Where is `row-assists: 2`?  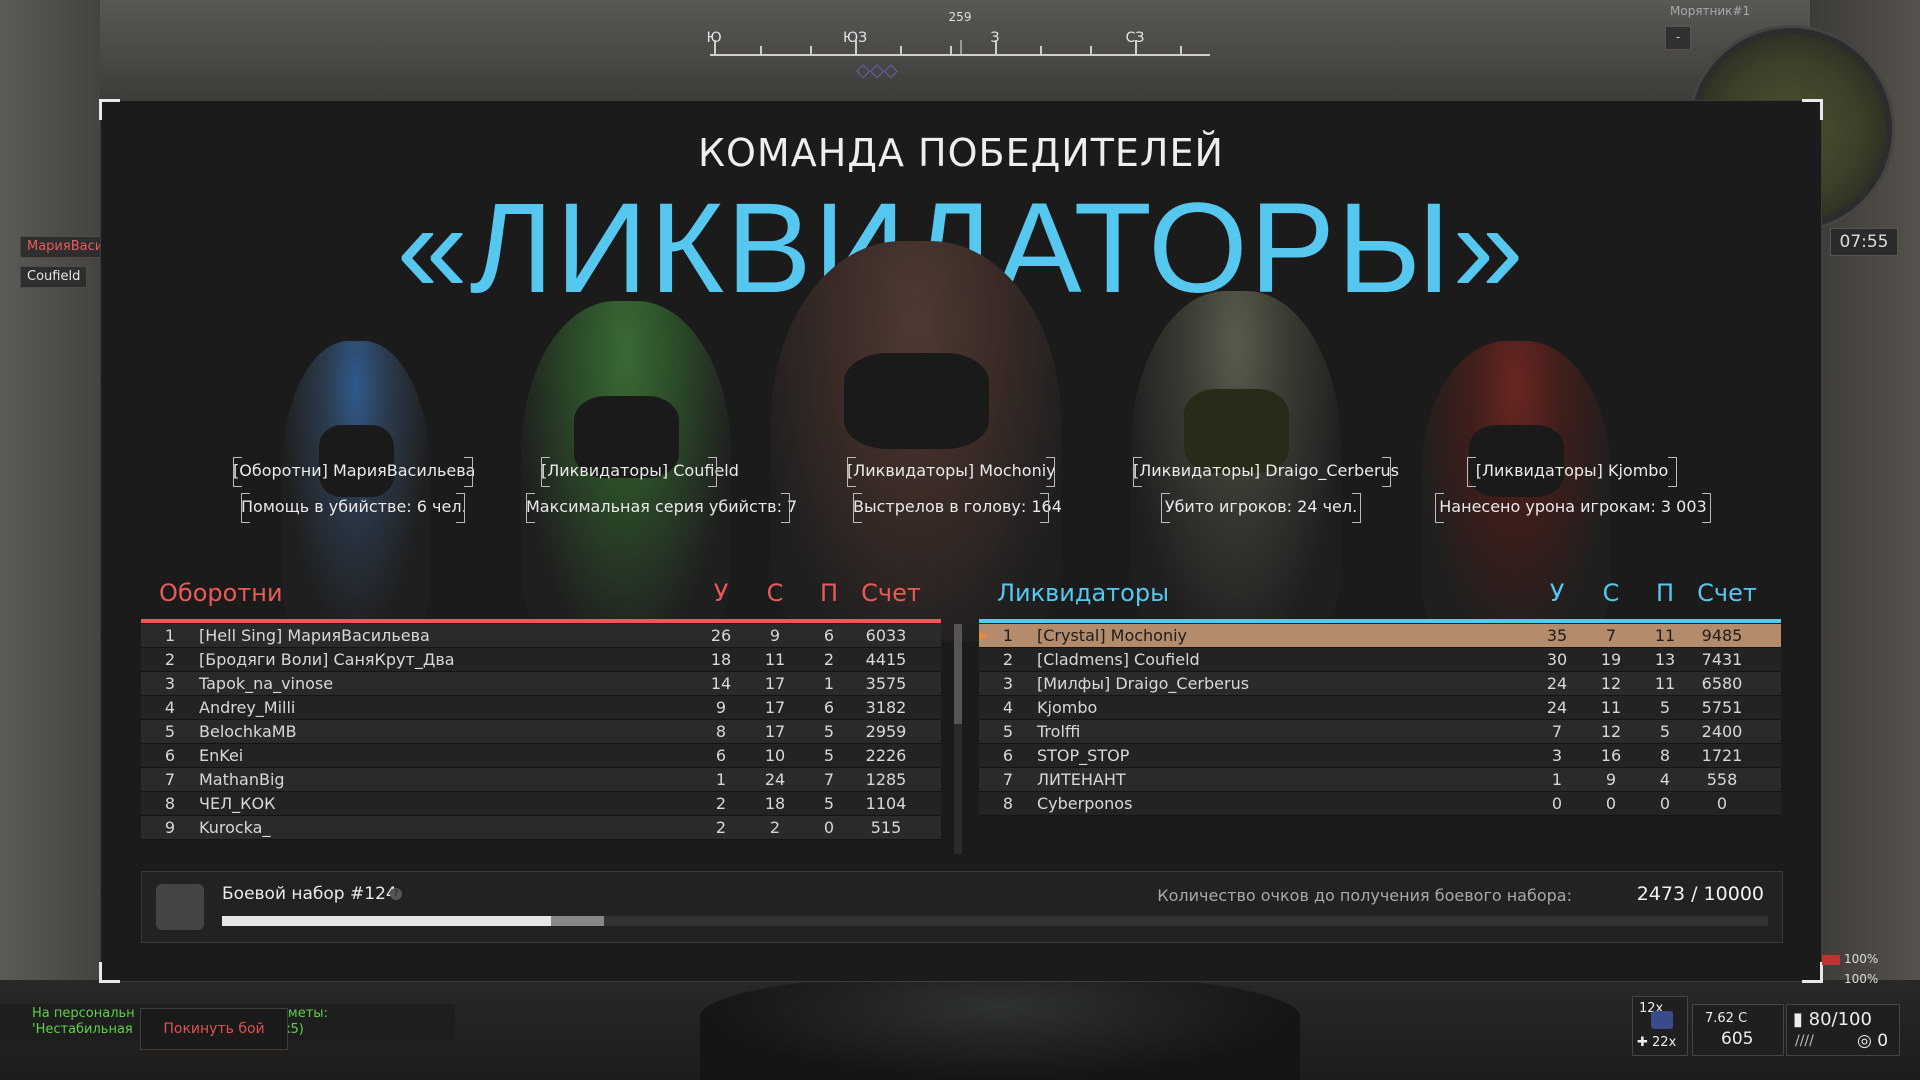 row-assists: 2 is located at coordinates (829, 659).